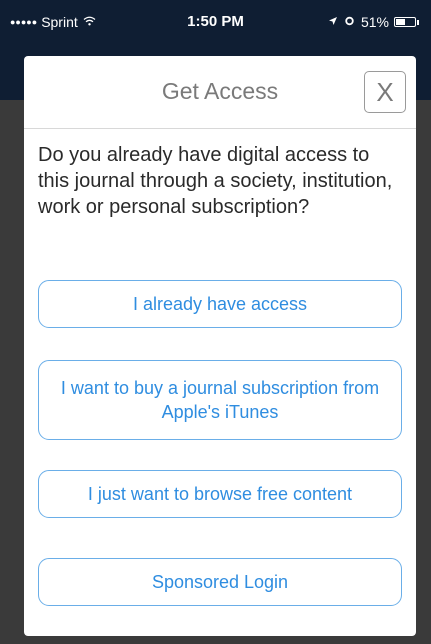 The height and width of the screenshot is (644, 431). I want to click on battery-icon, so click(405, 22).